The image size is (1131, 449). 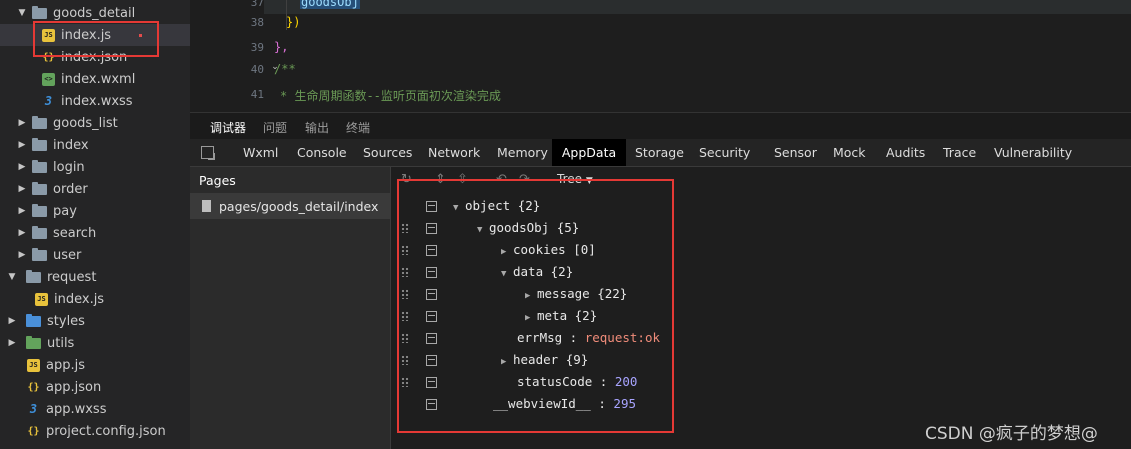 I want to click on tree-folder-index: ▶ index, so click(x=95, y=145).